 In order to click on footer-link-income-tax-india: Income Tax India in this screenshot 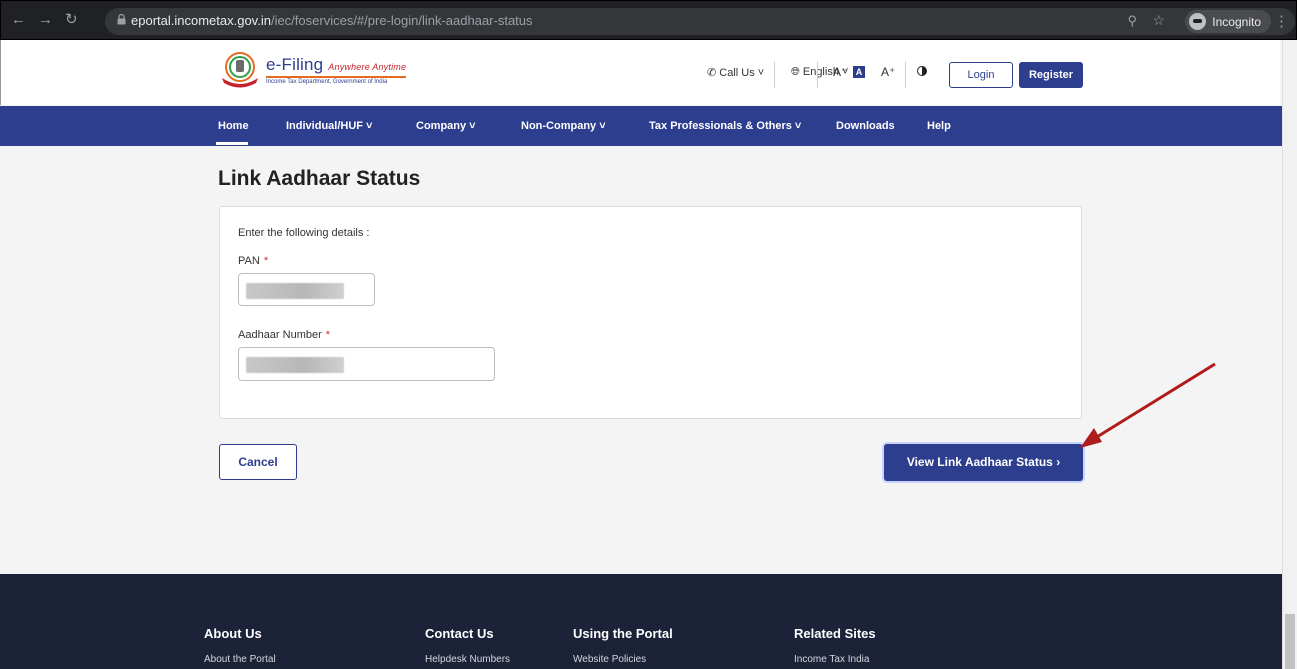, I will do `click(831, 659)`.